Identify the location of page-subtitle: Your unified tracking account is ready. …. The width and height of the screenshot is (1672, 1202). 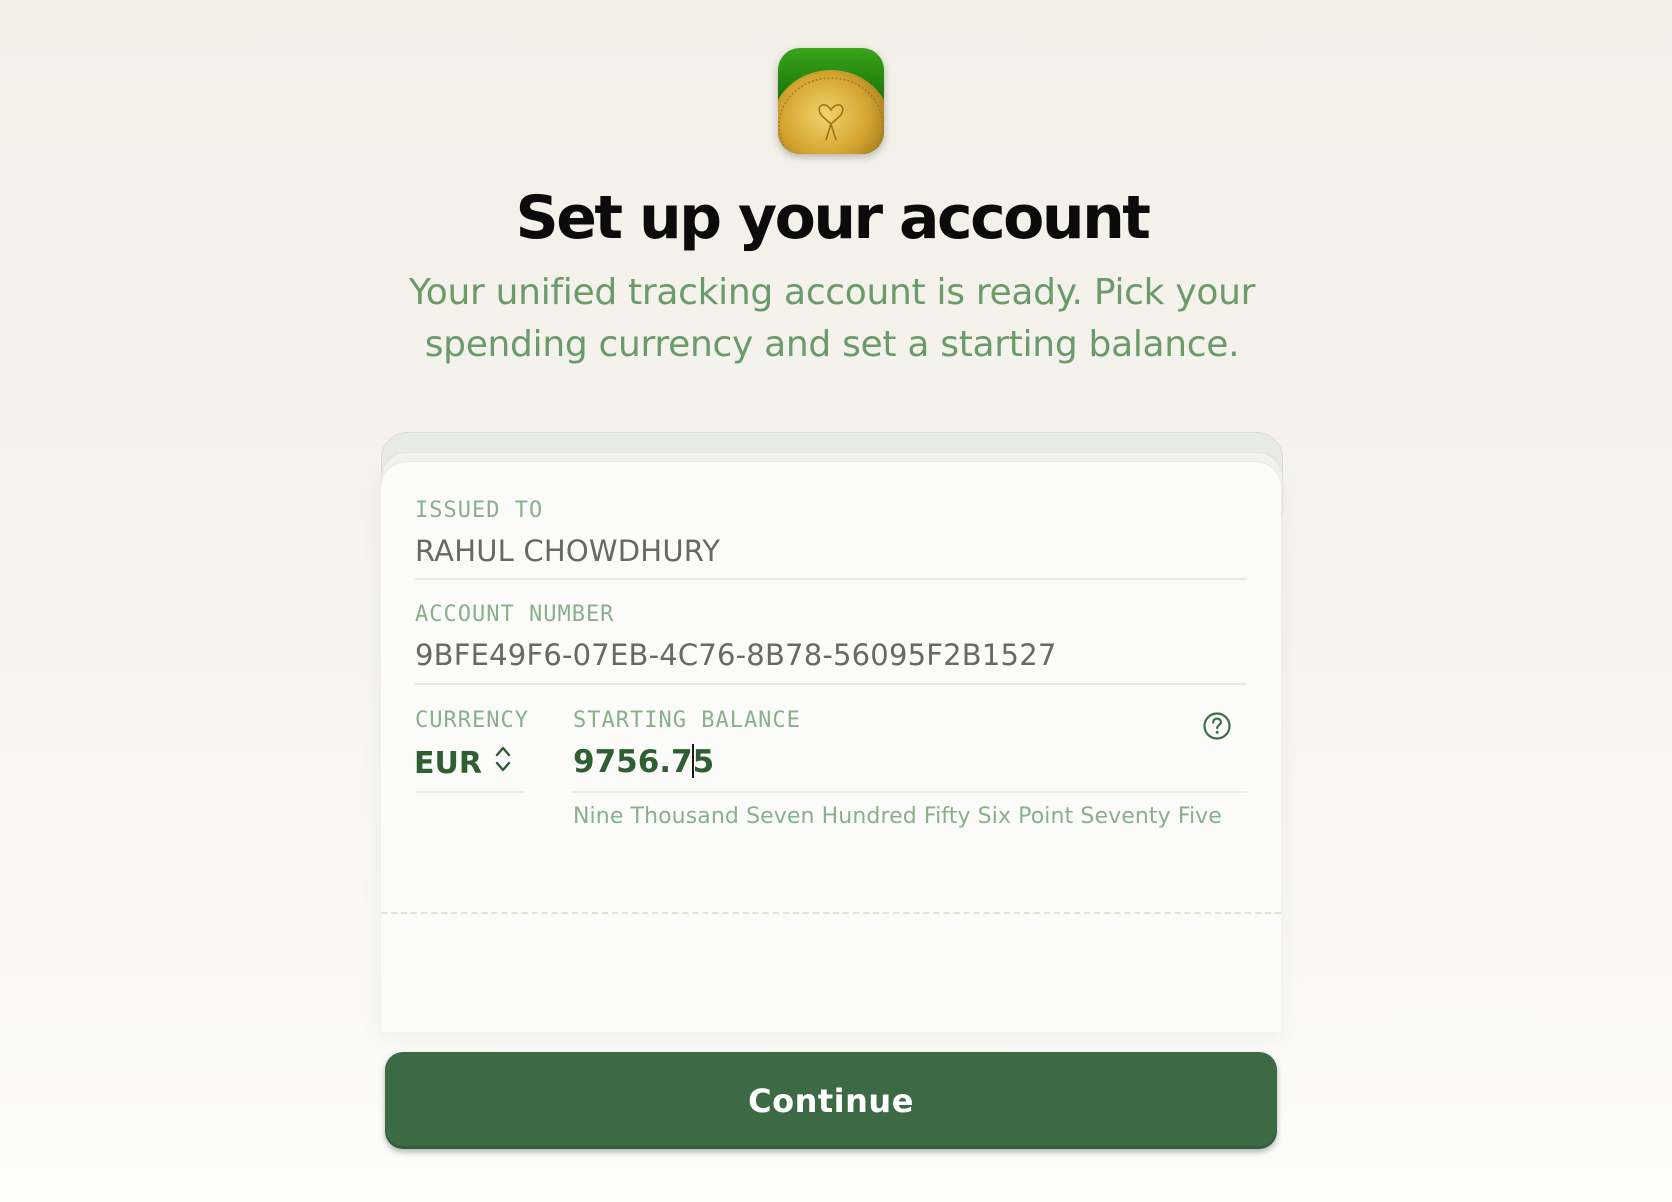
(832, 318).